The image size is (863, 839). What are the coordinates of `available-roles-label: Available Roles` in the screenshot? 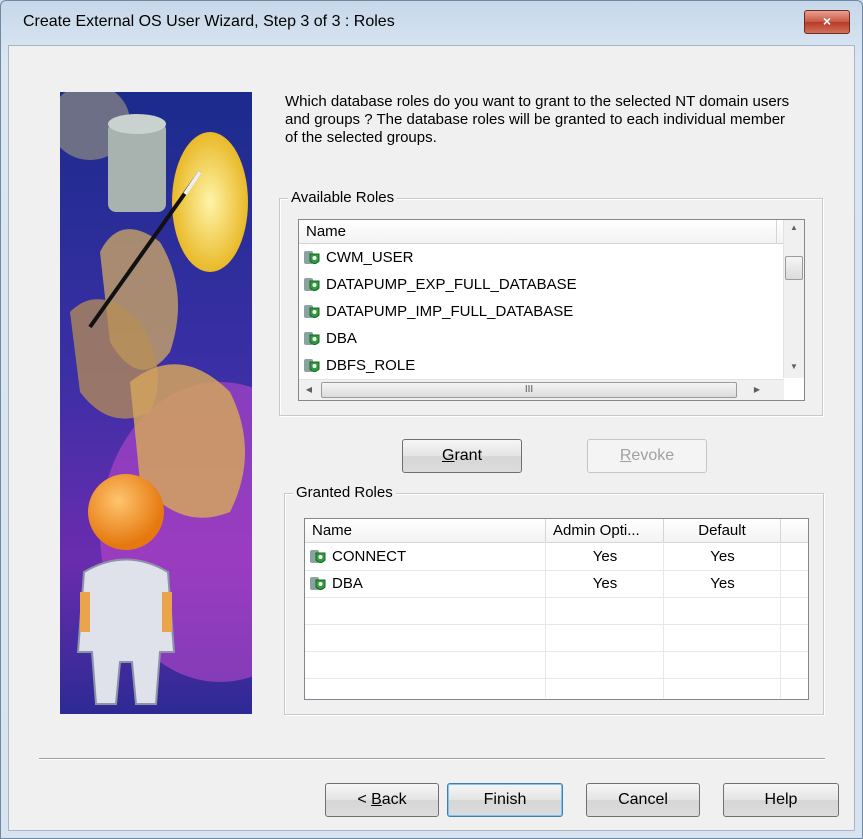 It's located at (343, 197).